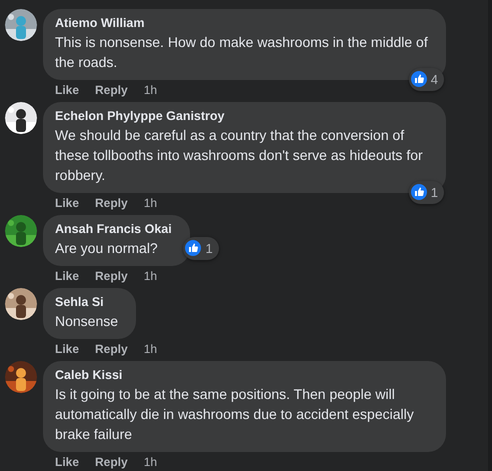 Image resolution: width=492 pixels, height=471 pixels. Describe the element at coordinates (107, 248) in the screenshot. I see `comment-text: Are you normal?` at that location.